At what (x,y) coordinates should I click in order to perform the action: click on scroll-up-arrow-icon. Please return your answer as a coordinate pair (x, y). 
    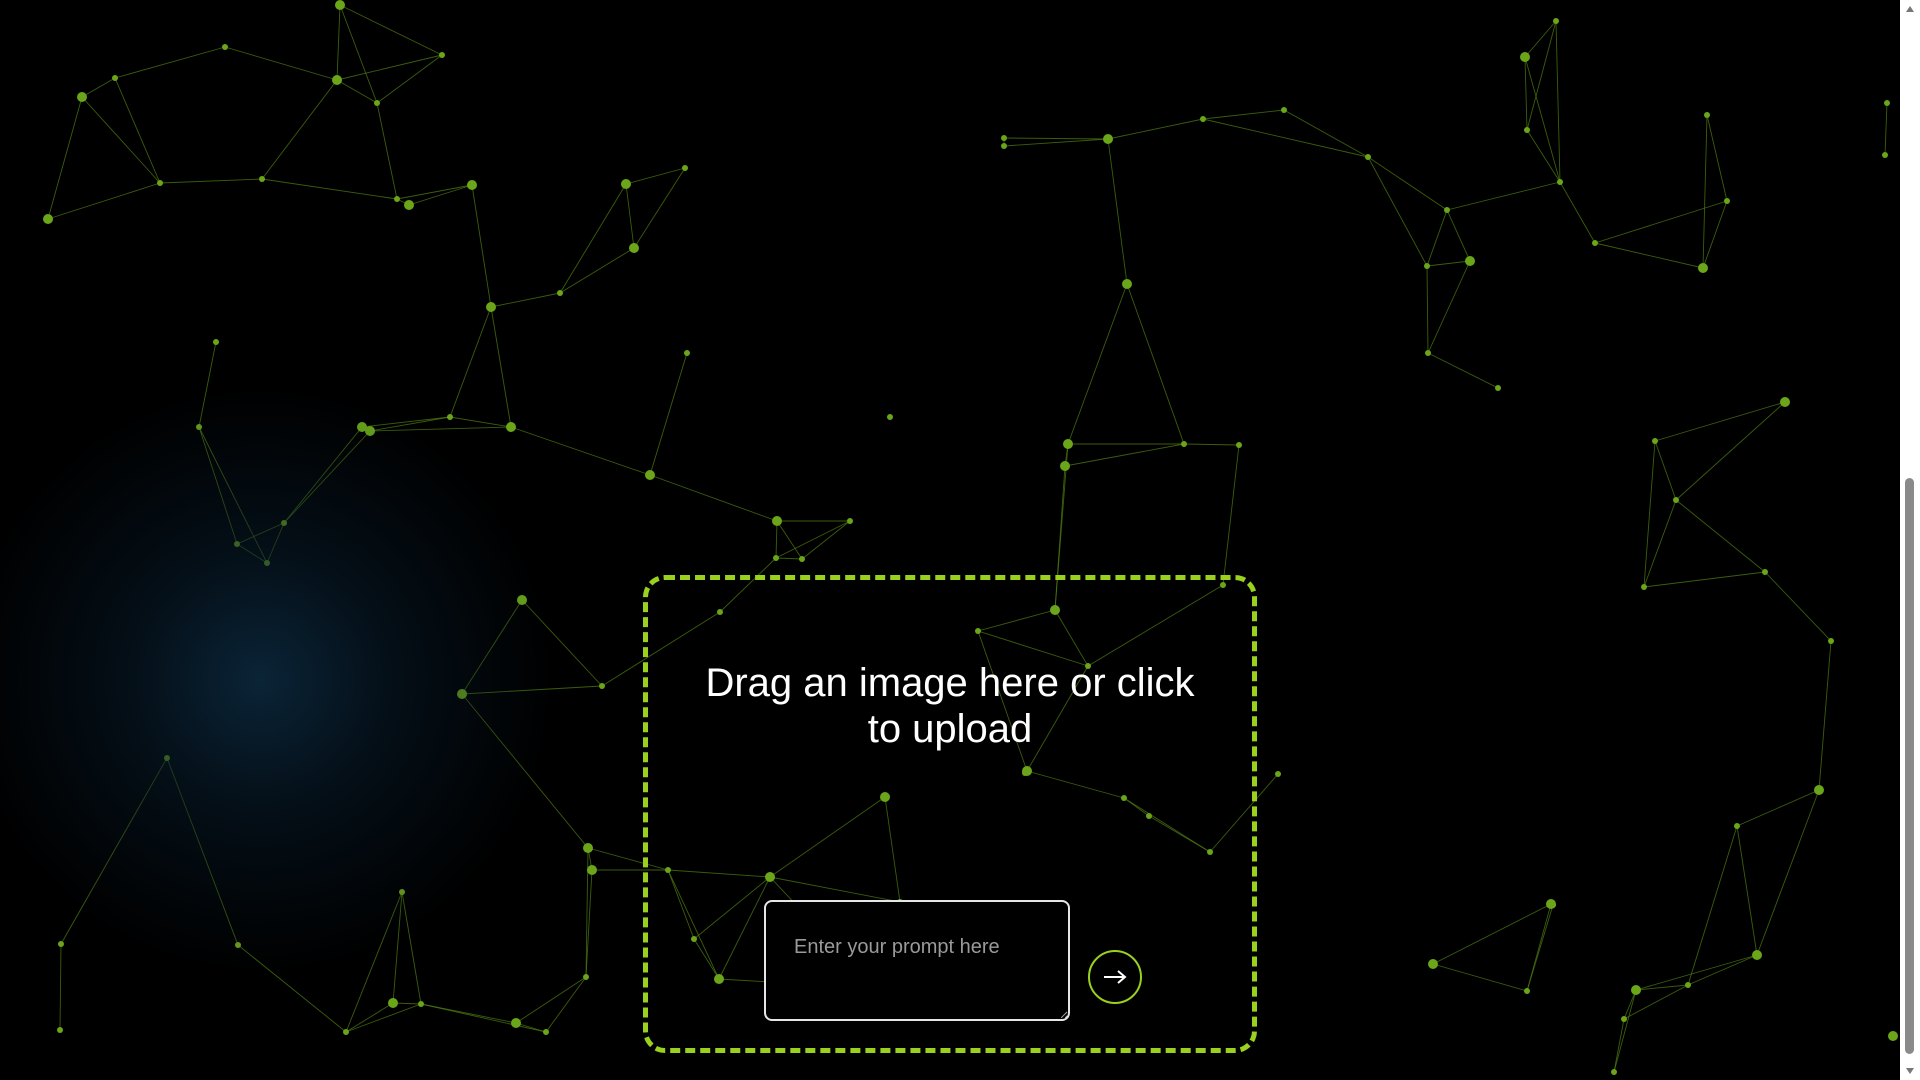
    Looking at the image, I should click on (1910, 9).